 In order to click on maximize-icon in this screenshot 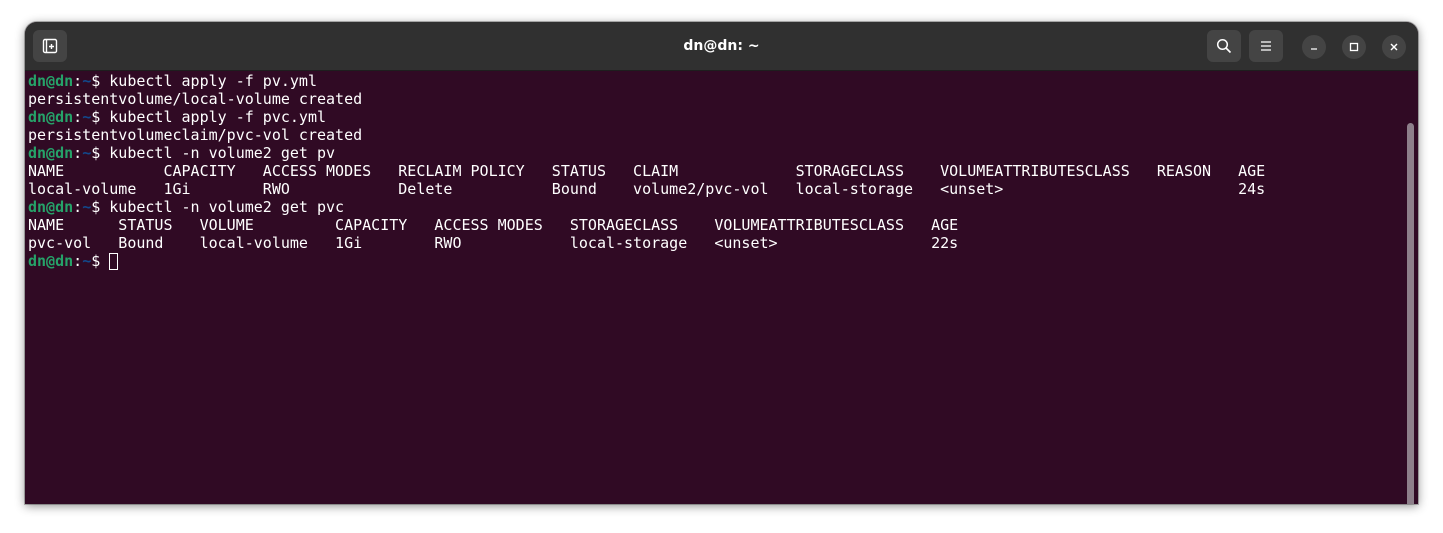, I will do `click(1354, 47)`.